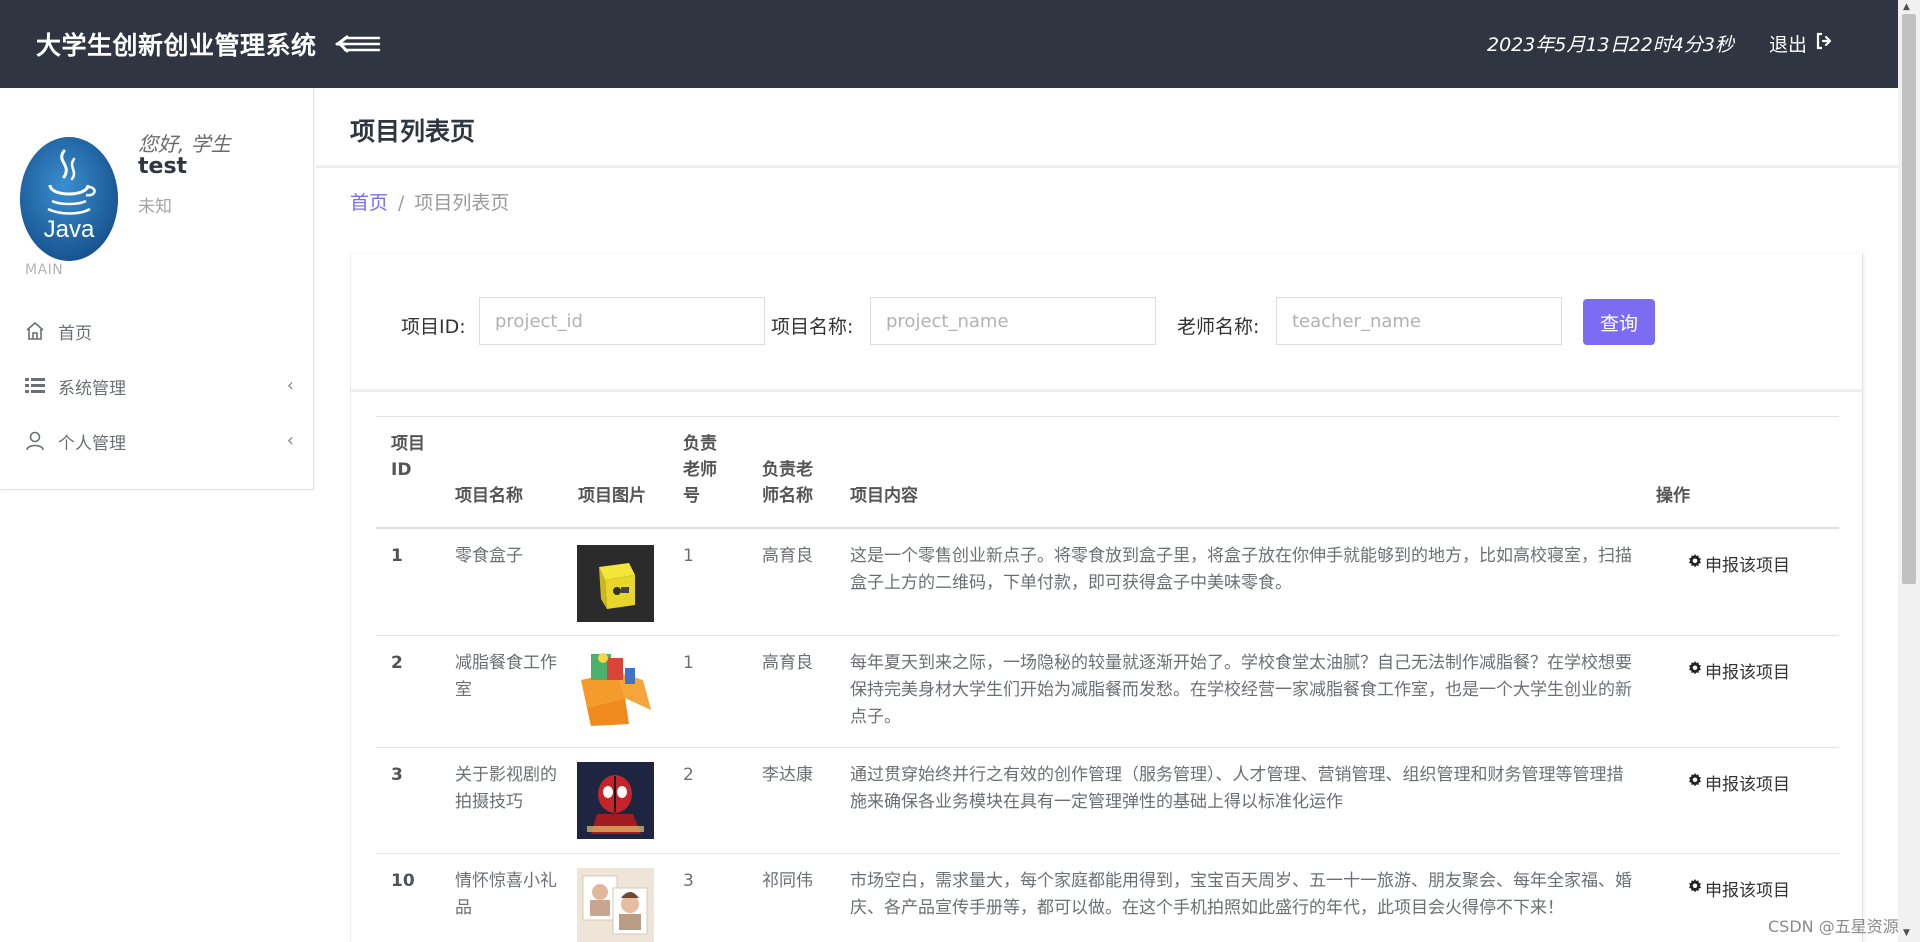  Describe the element at coordinates (1107, 128) in the screenshot. I see `page-title-bar: 项目列表页` at that location.